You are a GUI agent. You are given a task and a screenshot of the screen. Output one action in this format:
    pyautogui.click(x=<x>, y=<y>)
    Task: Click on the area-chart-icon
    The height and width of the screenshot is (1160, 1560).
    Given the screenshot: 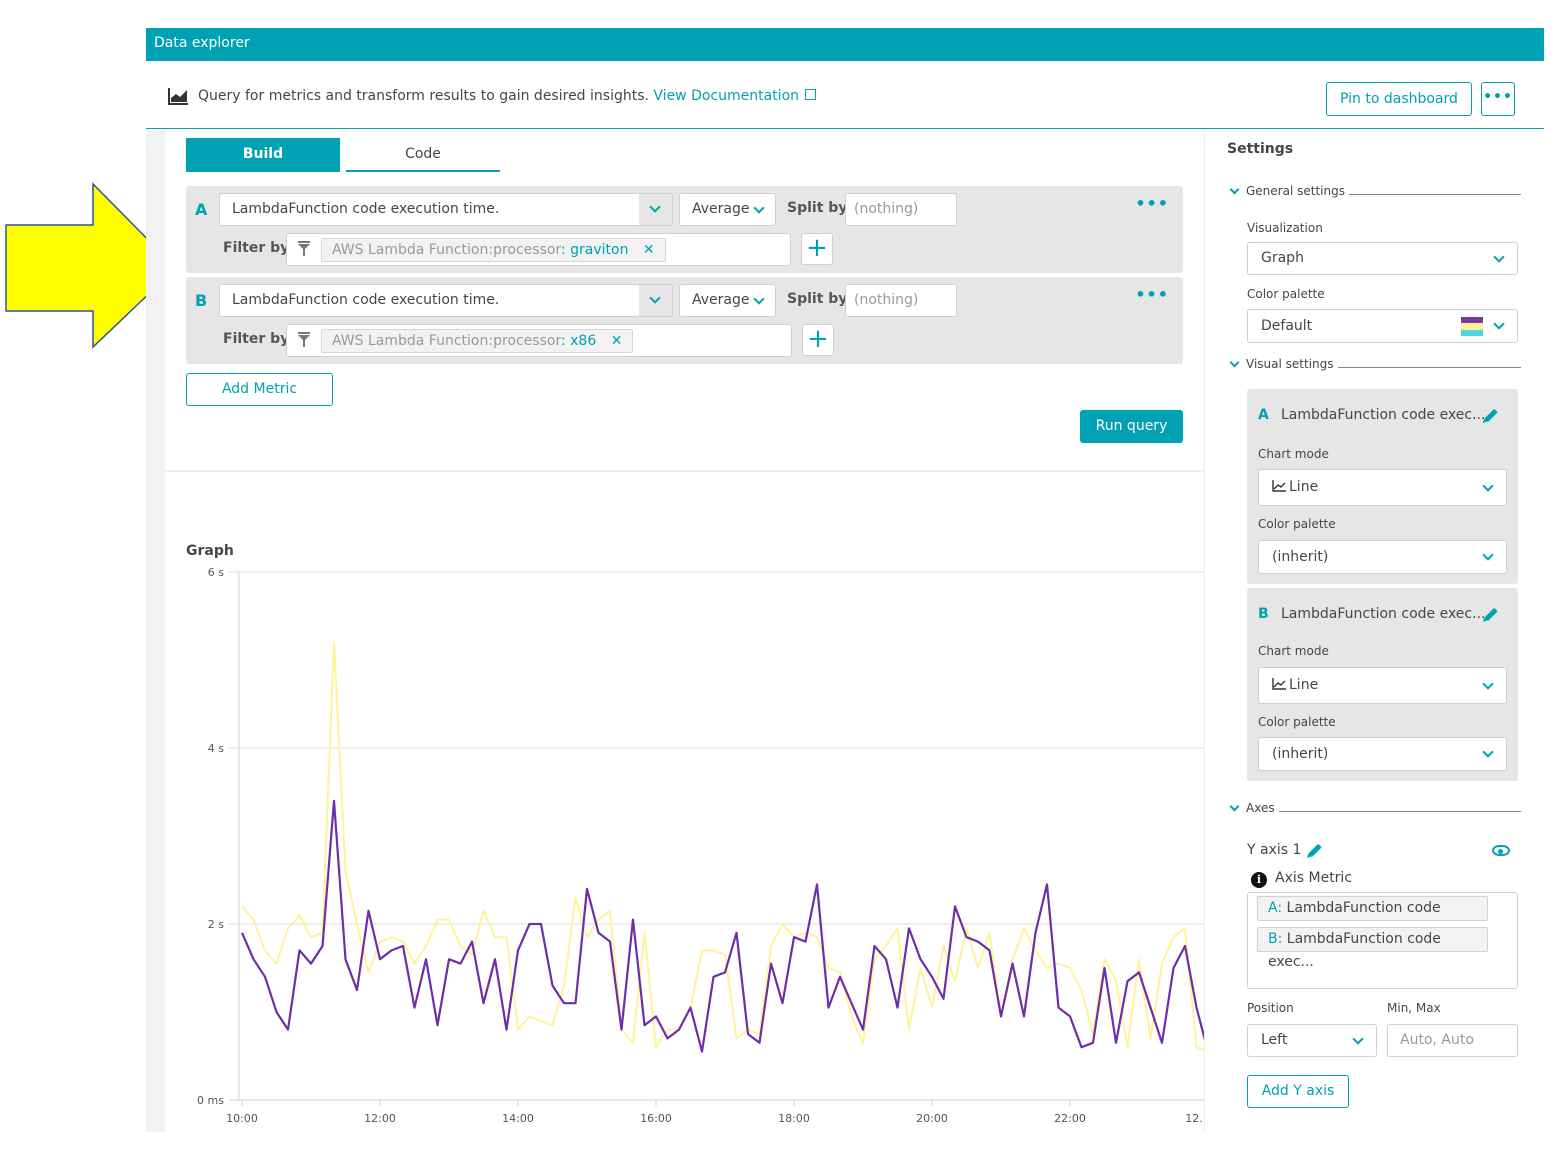 What is the action you would take?
    pyautogui.click(x=178, y=96)
    